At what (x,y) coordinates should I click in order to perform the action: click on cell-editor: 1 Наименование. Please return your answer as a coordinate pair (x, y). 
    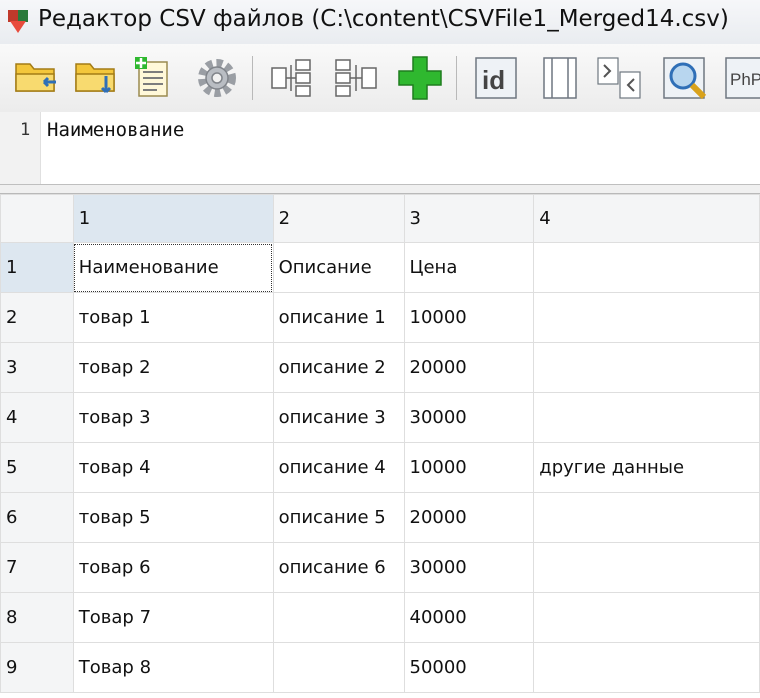
    Looking at the image, I should click on (380, 148).